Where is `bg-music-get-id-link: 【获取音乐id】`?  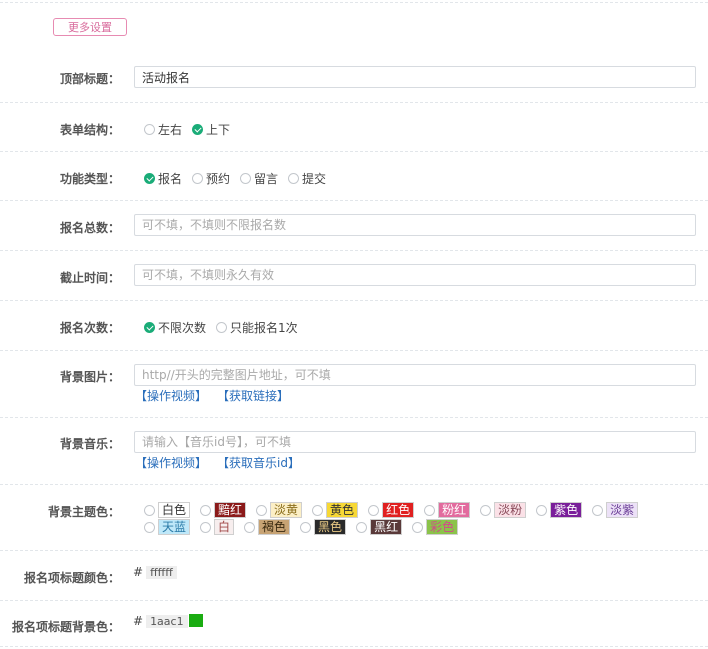
bg-music-get-id-link: 【获取音乐id】 is located at coordinates (261, 463).